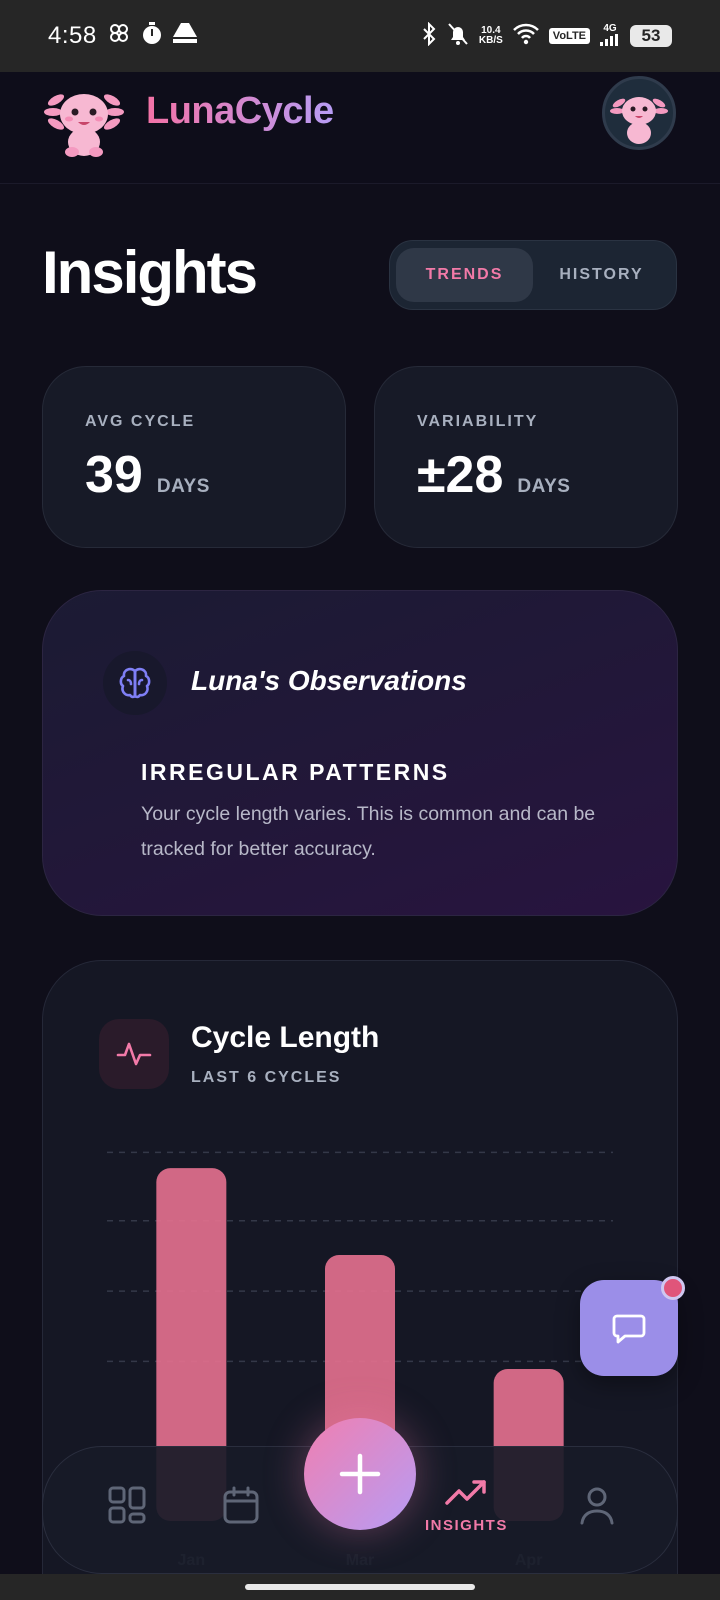 The image size is (720, 1600). I want to click on timer-icon, so click(152, 36).